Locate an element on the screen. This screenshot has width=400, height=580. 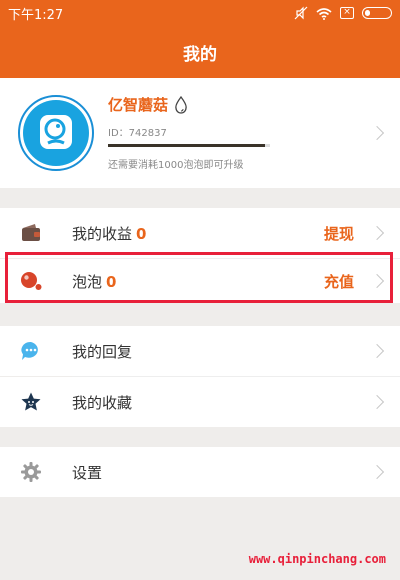
status-time: 下午1:27 is located at coordinates (36, 15).